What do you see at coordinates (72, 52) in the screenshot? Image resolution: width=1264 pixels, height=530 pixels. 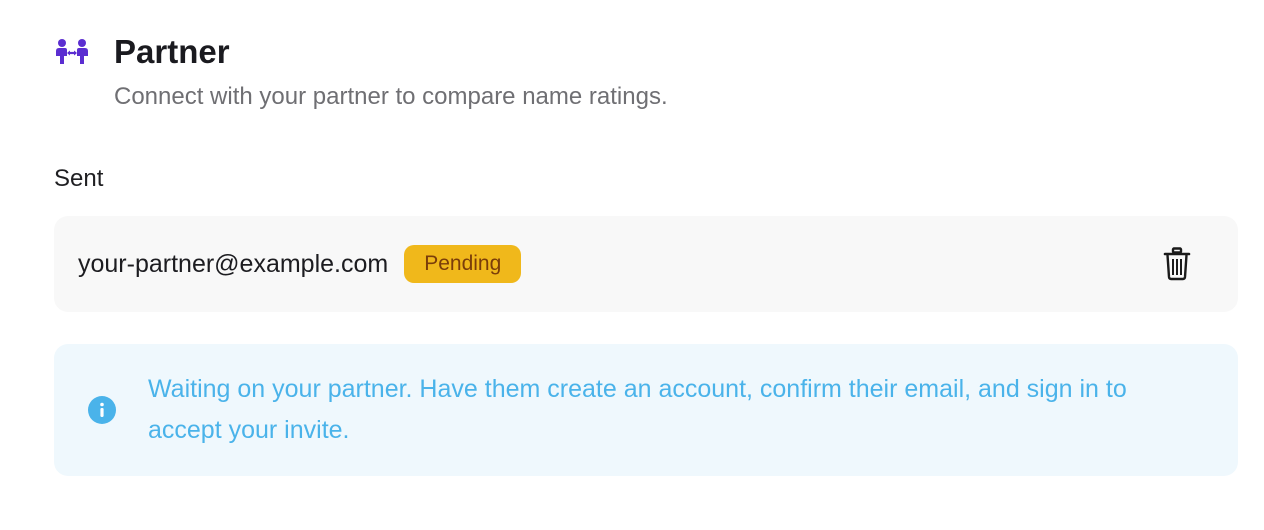 I see `partner-link-icon` at bounding box center [72, 52].